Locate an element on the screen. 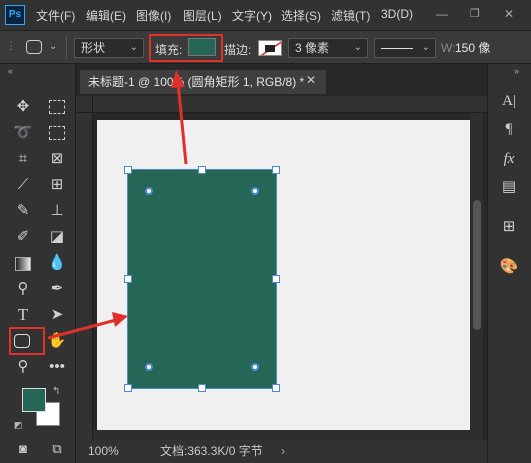 This screenshot has height=463, width=531. screen-mode-icon: ⧉ is located at coordinates (57, 449).